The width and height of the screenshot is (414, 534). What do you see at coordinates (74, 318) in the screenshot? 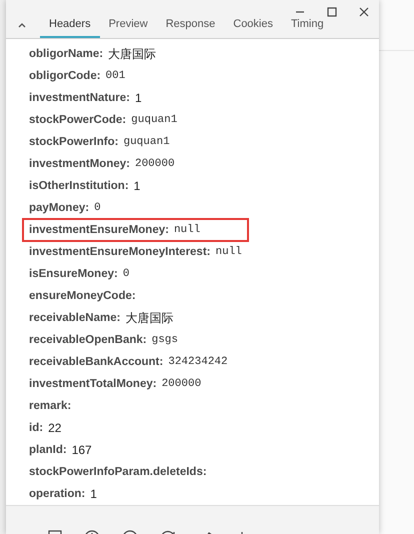
I see `field-name: receivableName:` at bounding box center [74, 318].